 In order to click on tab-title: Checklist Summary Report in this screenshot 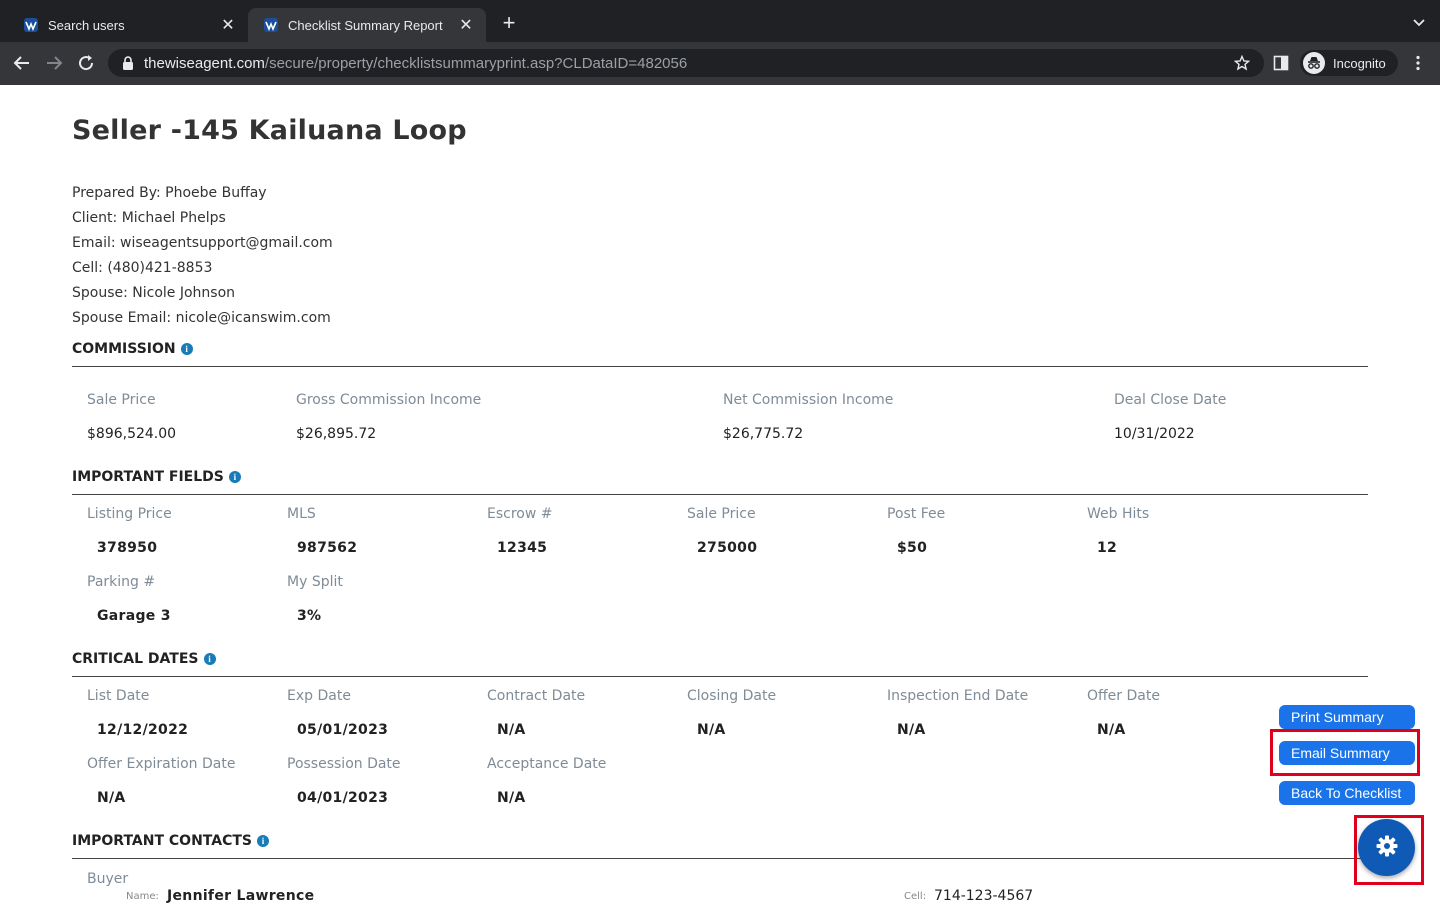, I will do `click(365, 25)`.